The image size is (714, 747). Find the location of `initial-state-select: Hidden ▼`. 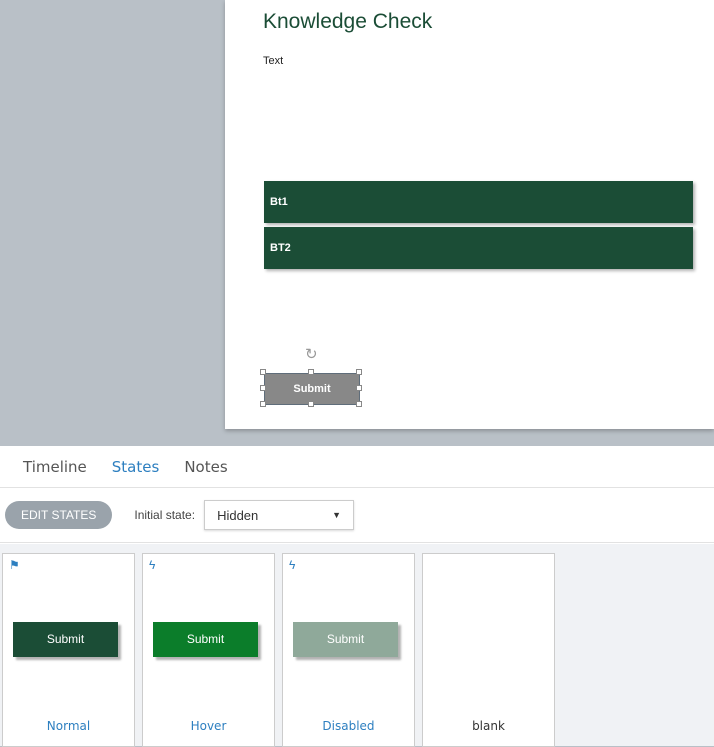

initial-state-select: Hidden ▼ is located at coordinates (279, 515).